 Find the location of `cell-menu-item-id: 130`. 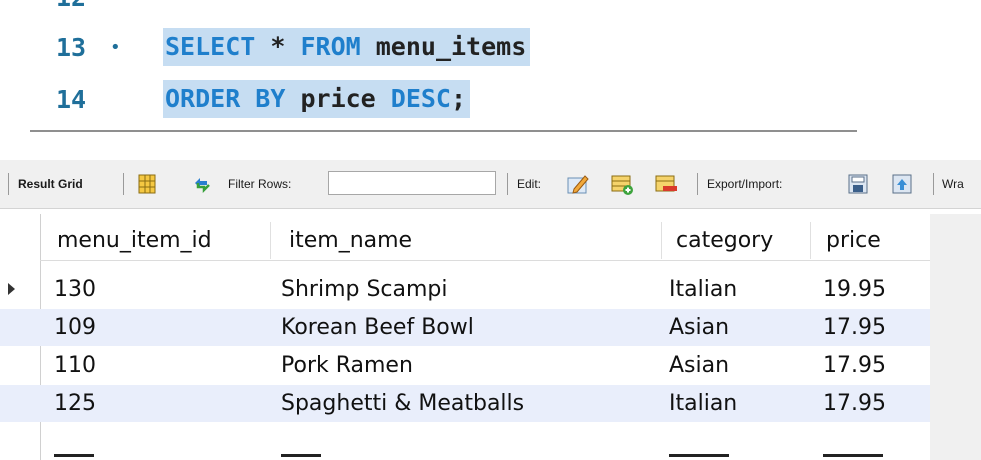

cell-menu-item-id: 130 is located at coordinates (75, 289).